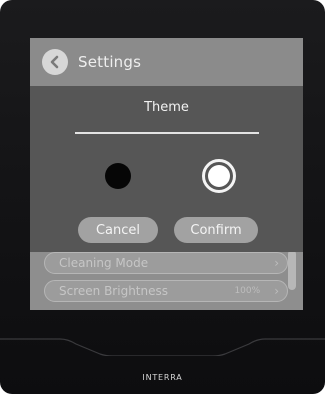  Describe the element at coordinates (118, 230) in the screenshot. I see `cancel-button: Cancel` at that location.